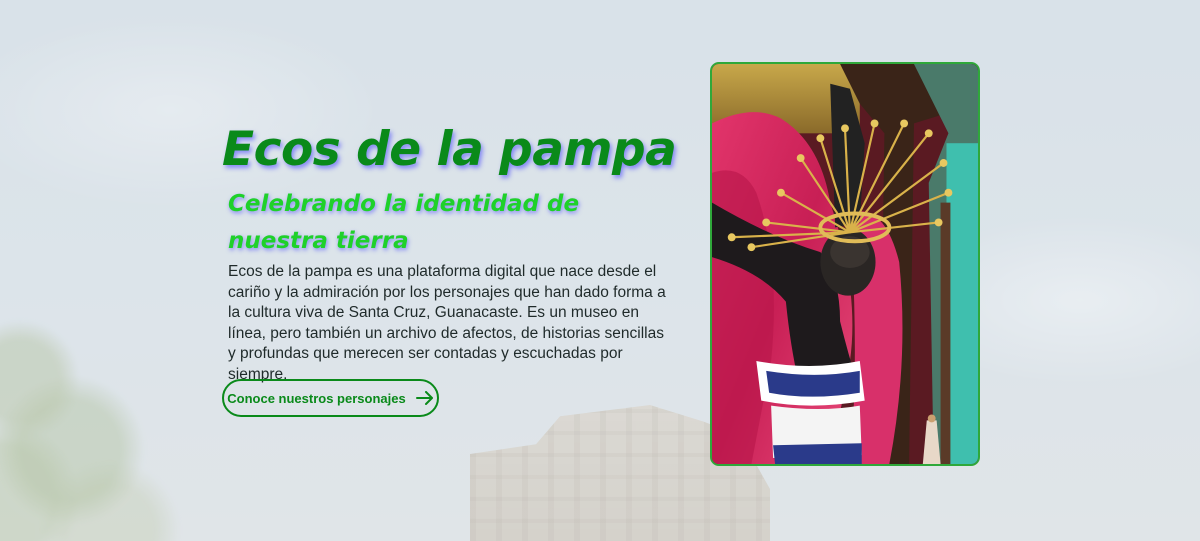  Describe the element at coordinates (316, 398) in the screenshot. I see `cta-button-label: Conoce nuestros personajes` at that location.